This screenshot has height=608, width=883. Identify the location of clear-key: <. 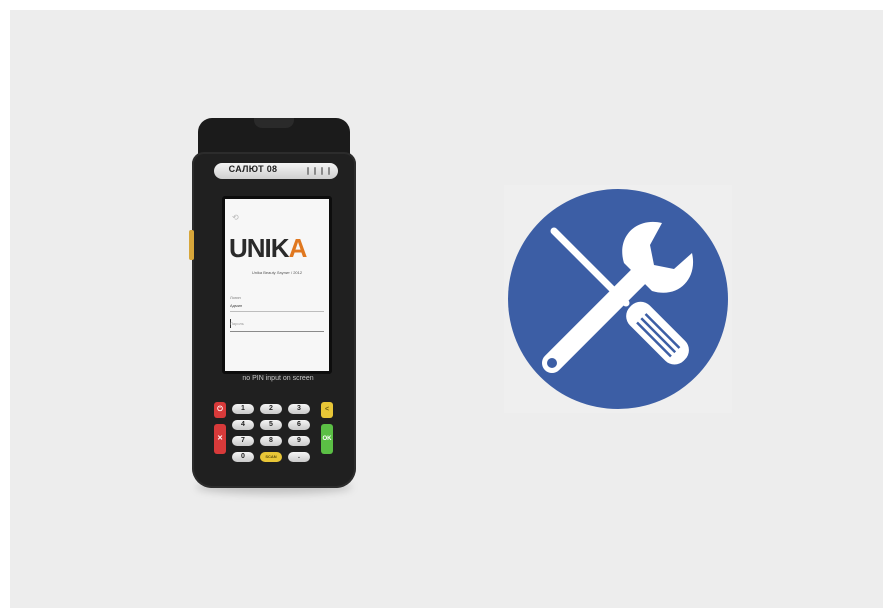
(327, 410).